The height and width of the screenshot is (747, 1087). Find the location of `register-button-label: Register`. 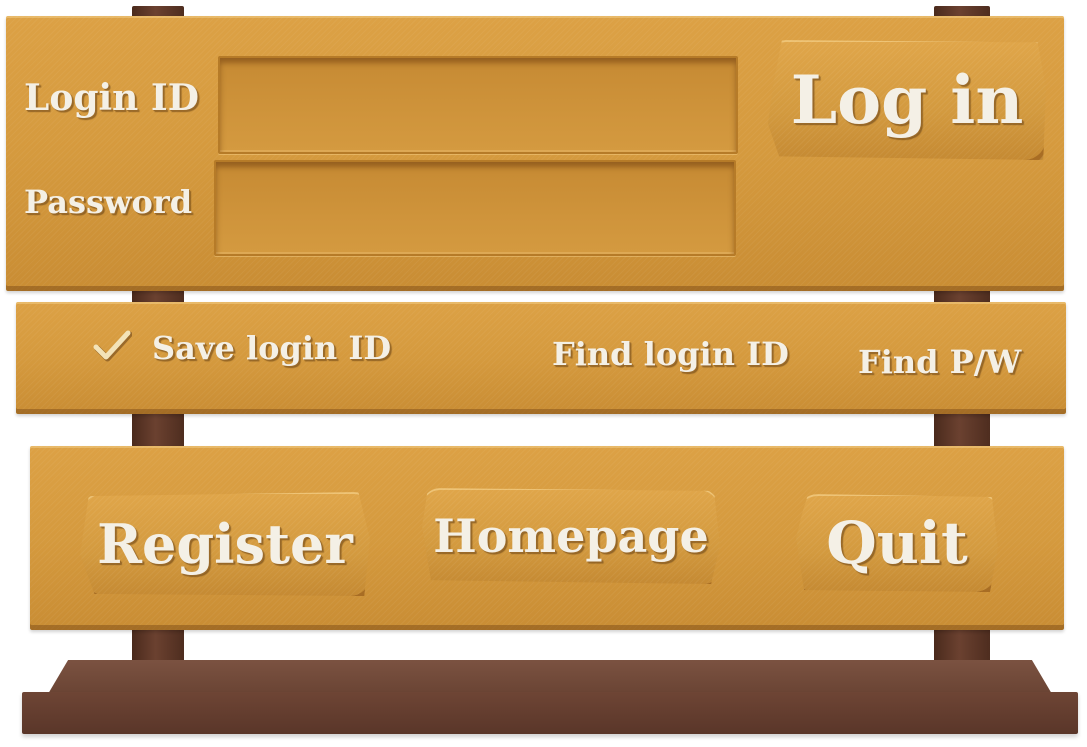

register-button-label: Register is located at coordinates (225, 544).